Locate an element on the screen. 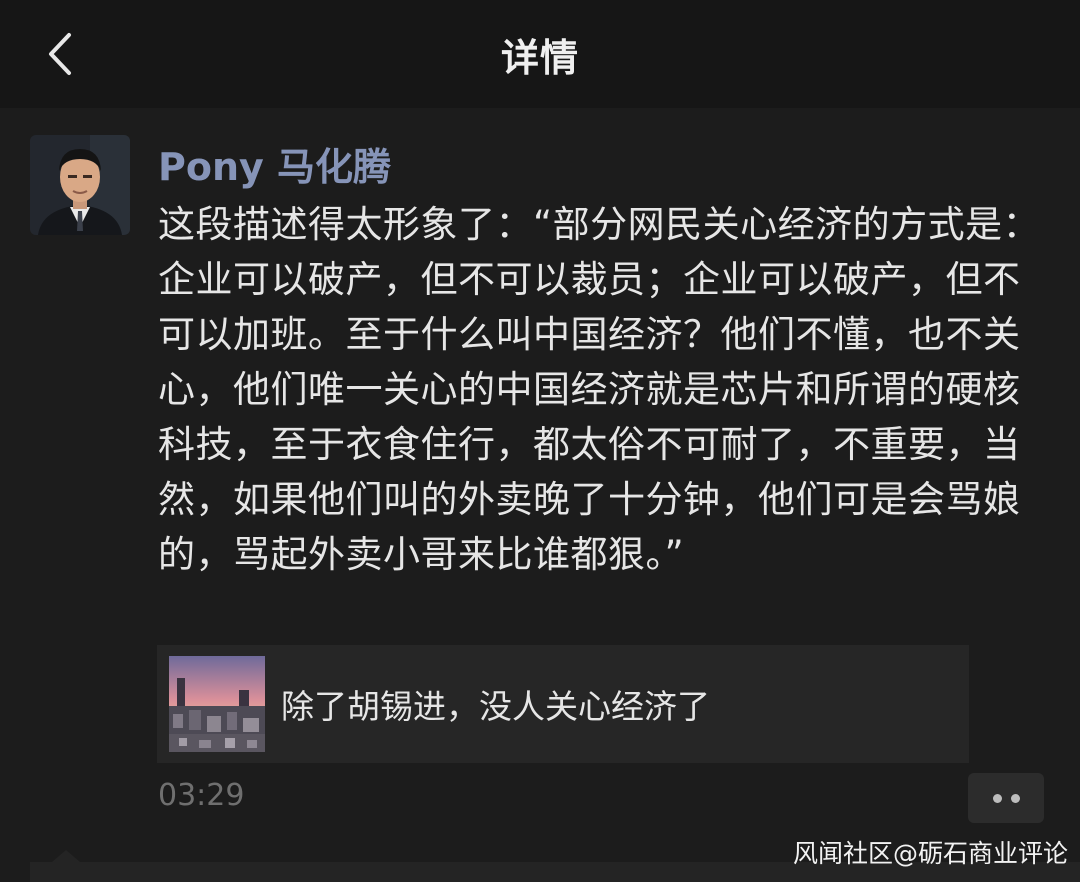 Image resolution: width=1080 pixels, height=882 pixels. top-bar: 详情 is located at coordinates (540, 54).